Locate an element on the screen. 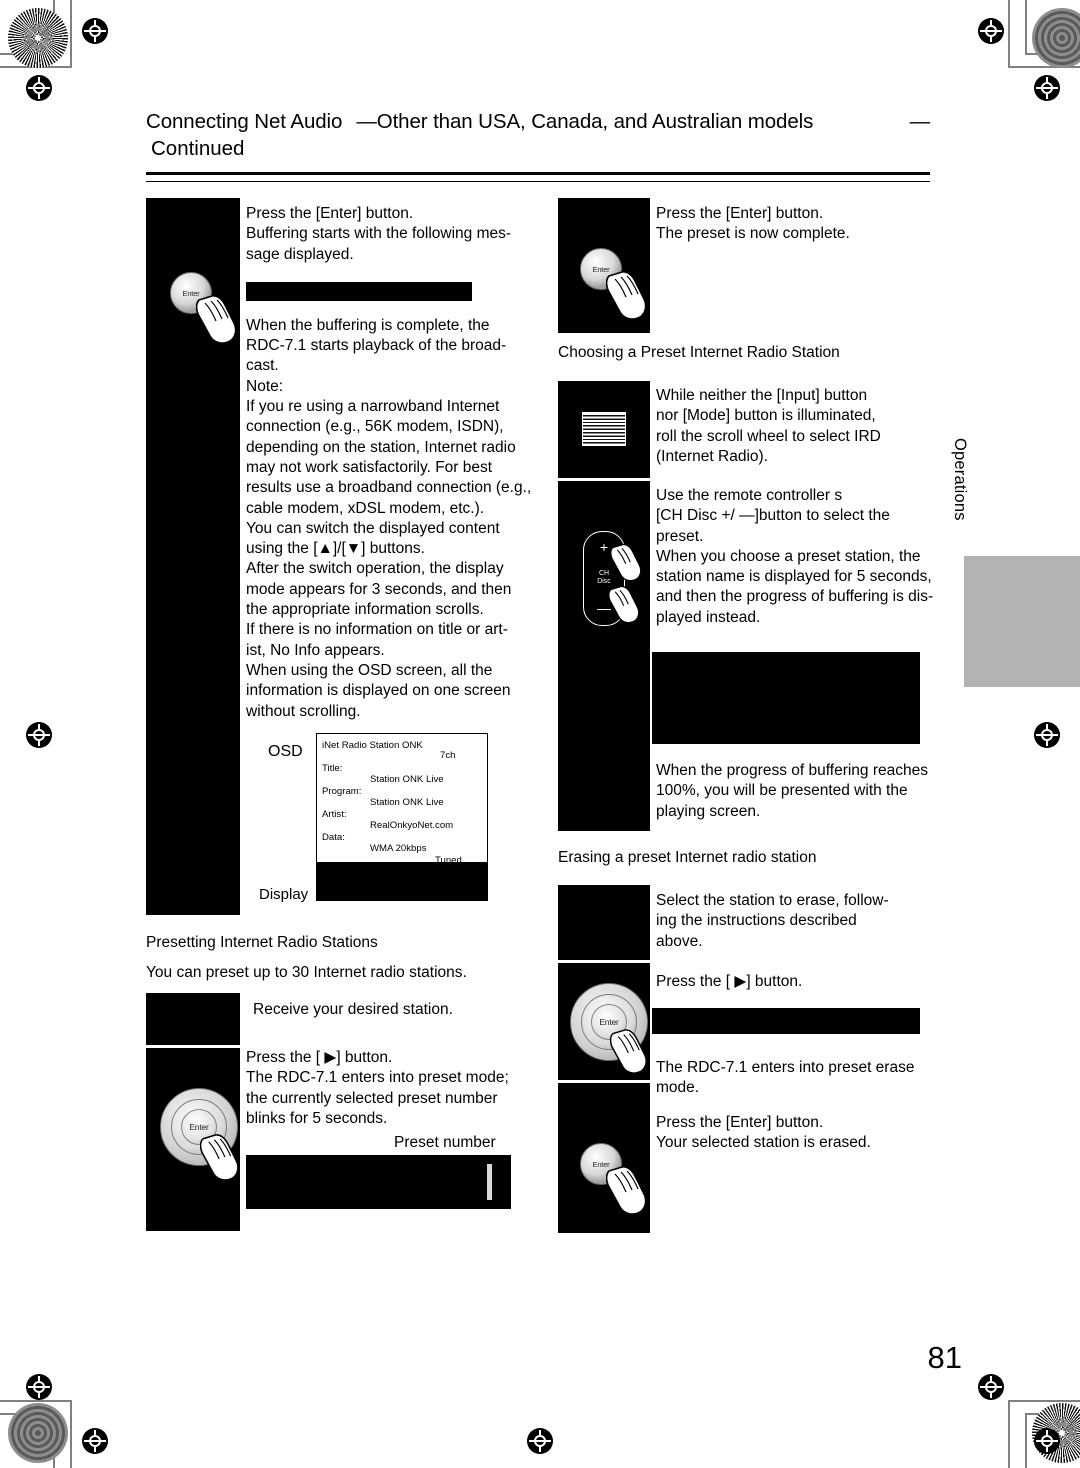  right-step-press-play-text: Press the [ ▶] button. is located at coordinates (806, 982).